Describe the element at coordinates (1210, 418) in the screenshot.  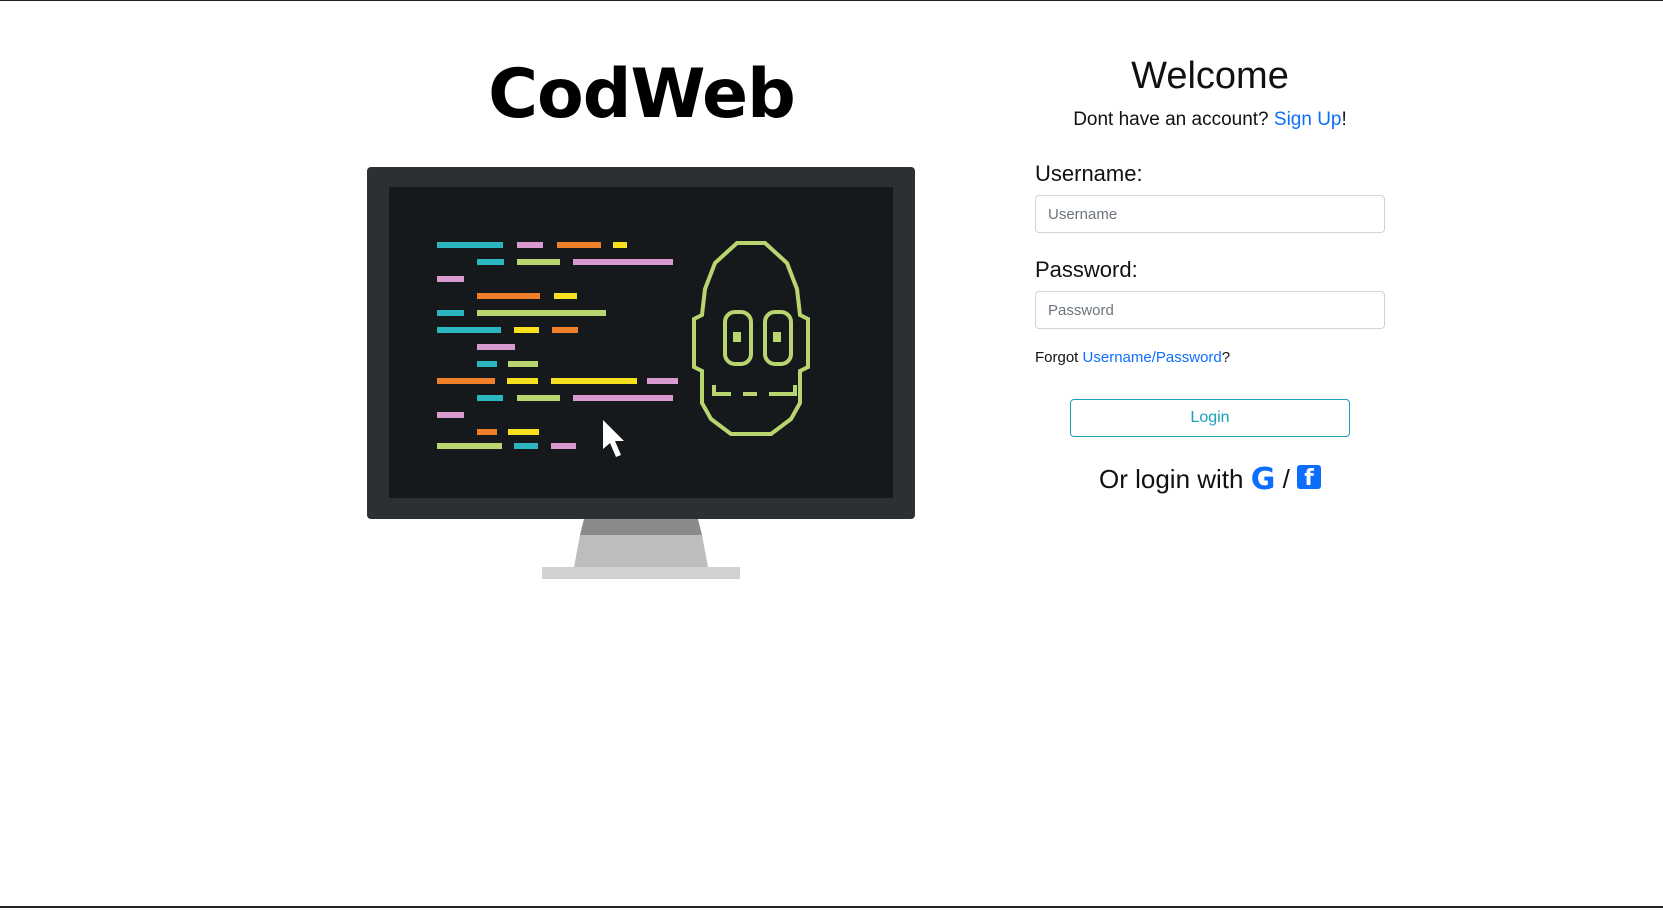
I see `login-button: Login` at that location.